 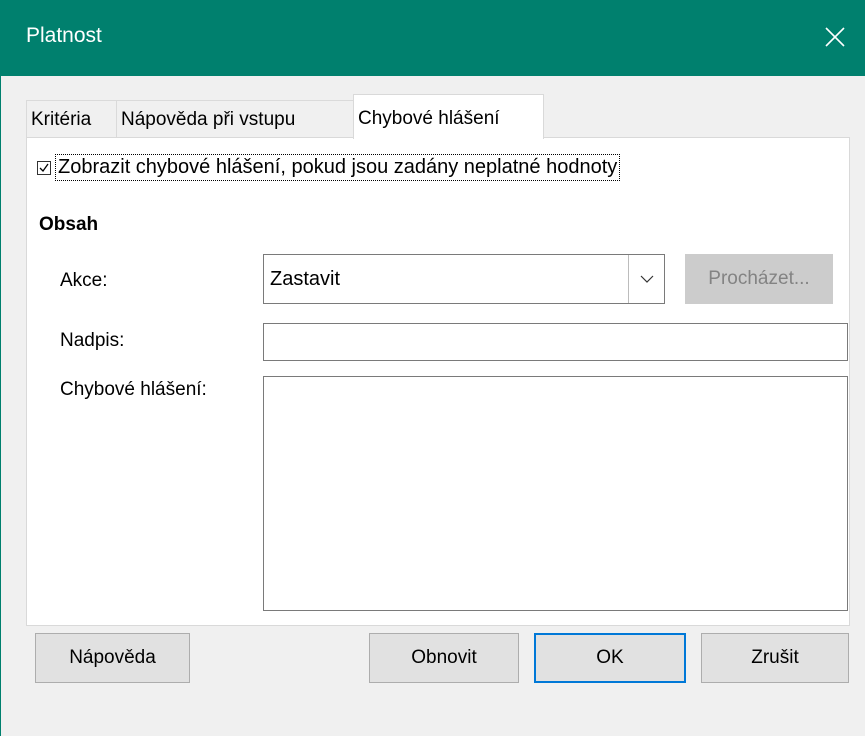 I want to click on checkmark-icon, so click(x=44, y=167).